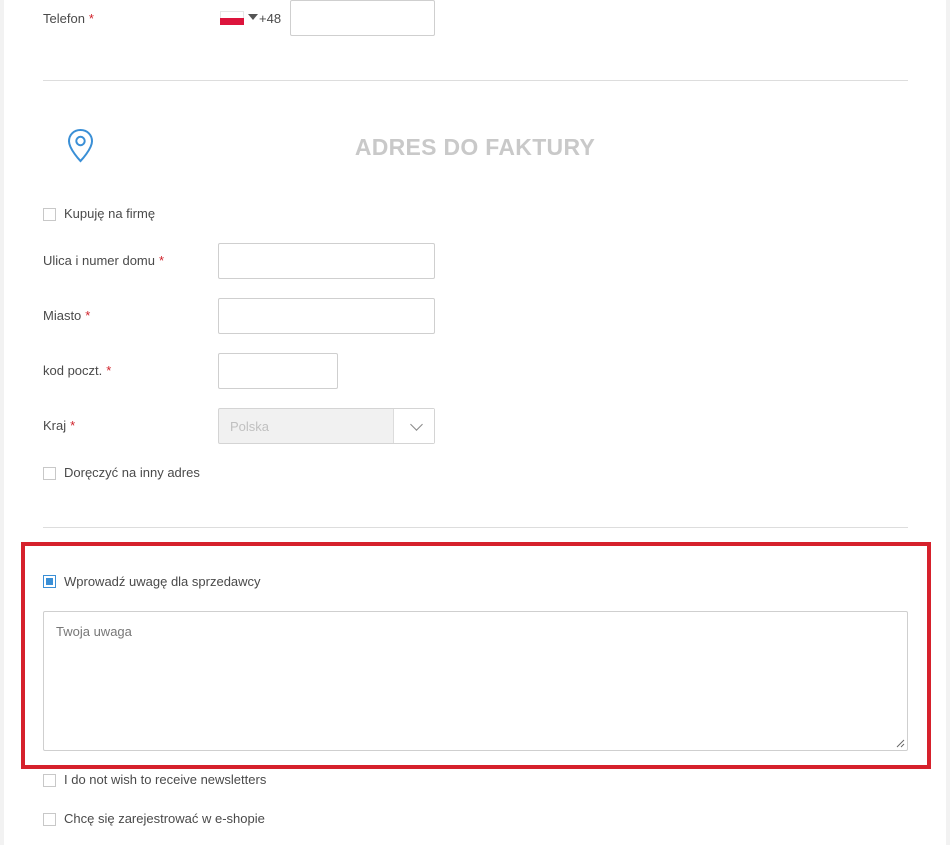 This screenshot has height=845, width=950. Describe the element at coordinates (94, 631) in the screenshot. I see `seller-note-placeholder: Twoja uwaga` at that location.